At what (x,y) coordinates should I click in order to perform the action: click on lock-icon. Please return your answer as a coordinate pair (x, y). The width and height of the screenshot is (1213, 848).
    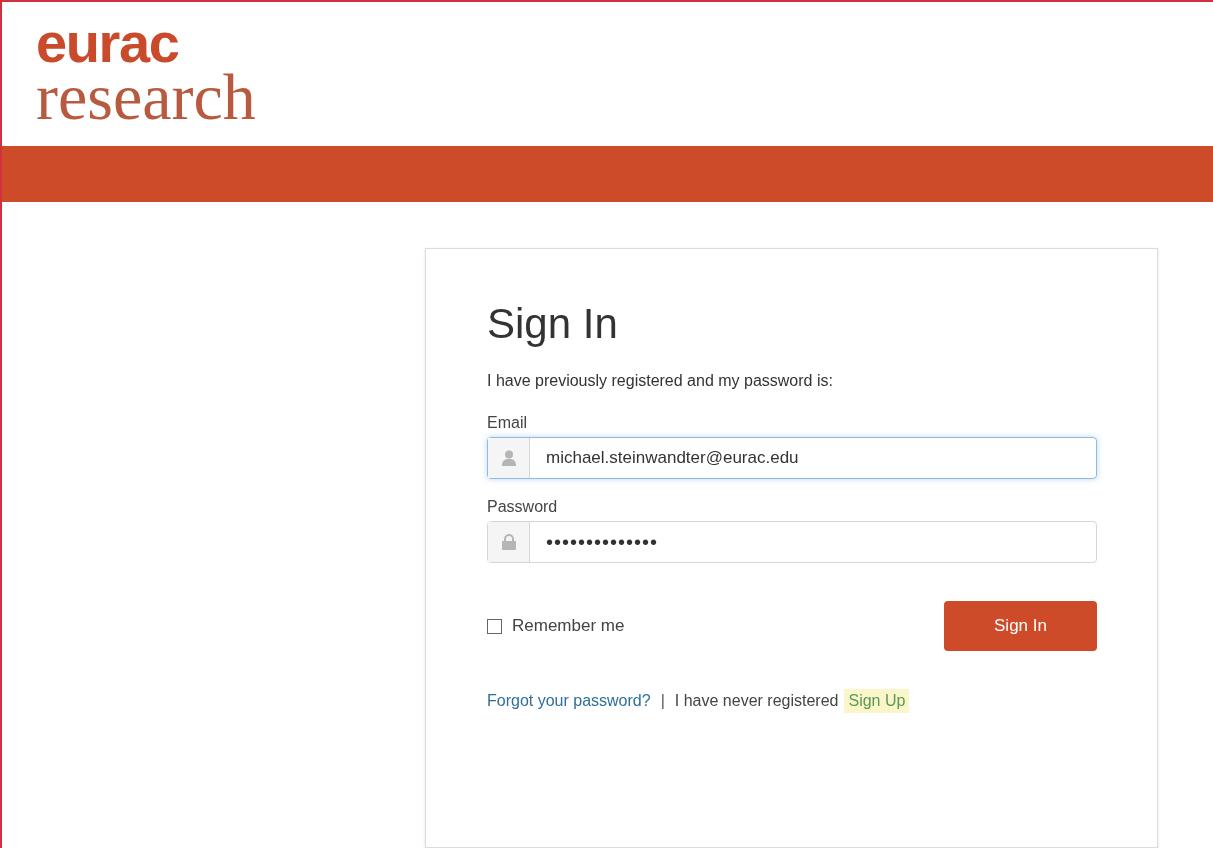
    Looking at the image, I should click on (508, 542).